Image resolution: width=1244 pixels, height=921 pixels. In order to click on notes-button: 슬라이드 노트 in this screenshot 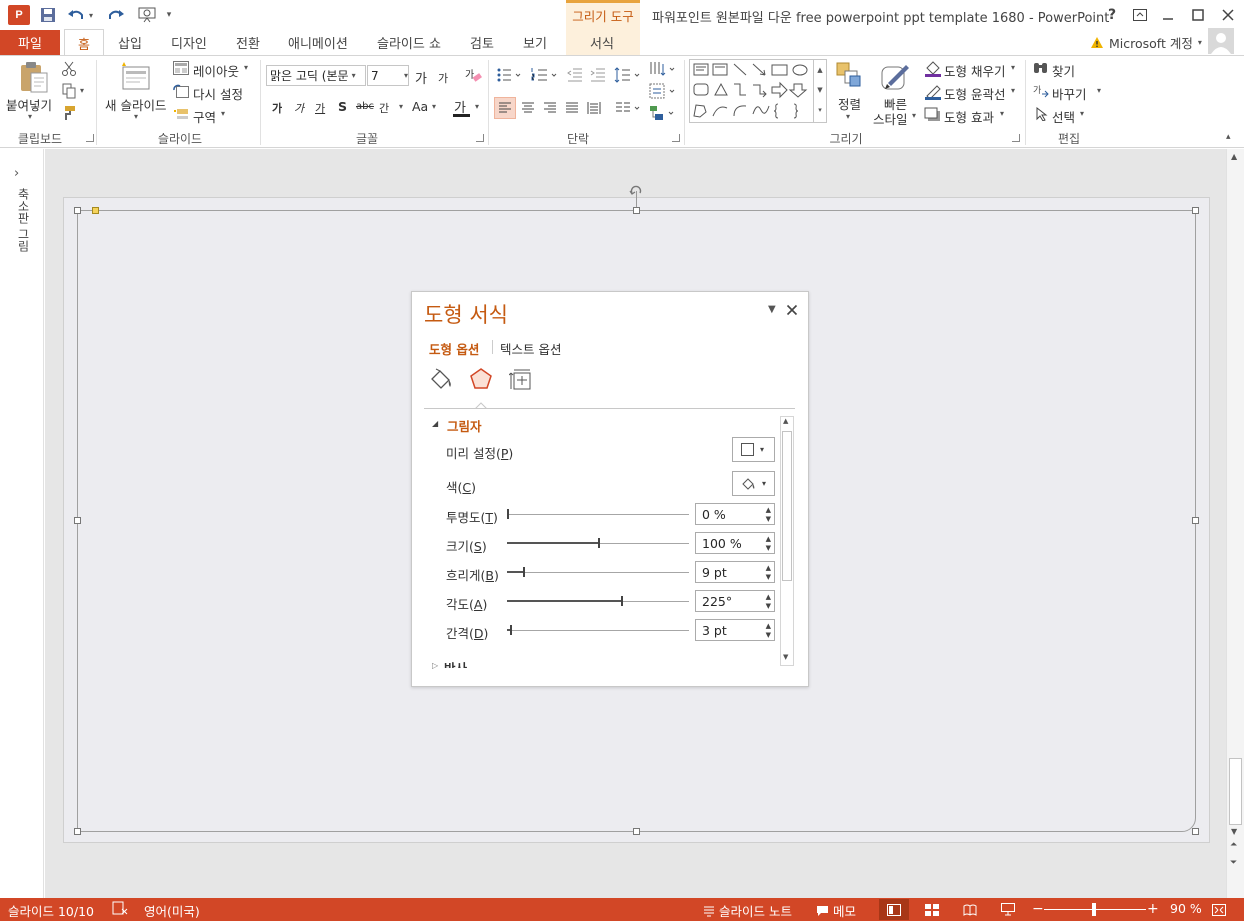, I will do `click(747, 910)`.